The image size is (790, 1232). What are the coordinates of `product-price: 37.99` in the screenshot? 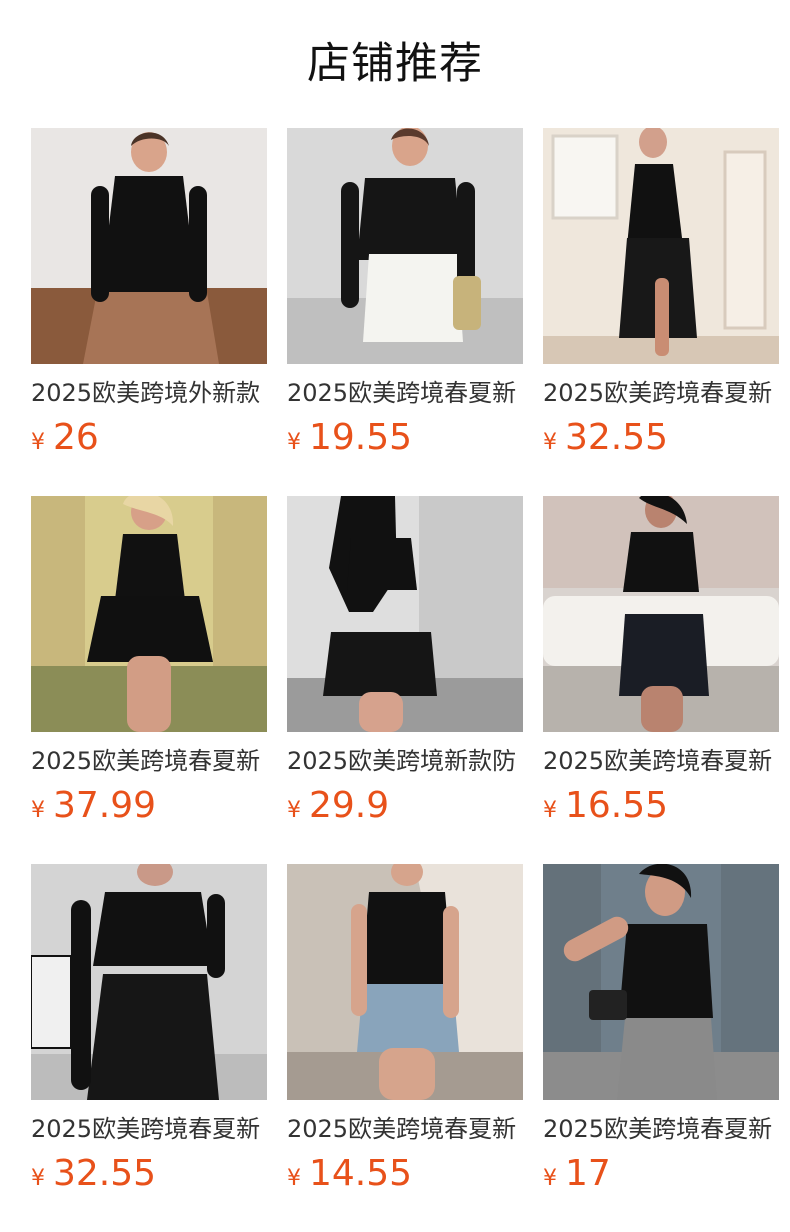 It's located at (105, 805).